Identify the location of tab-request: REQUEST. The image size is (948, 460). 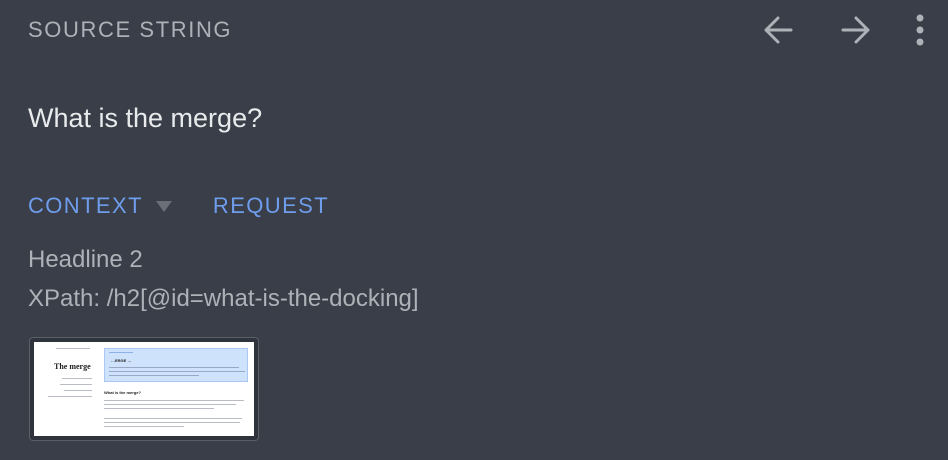
(271, 206).